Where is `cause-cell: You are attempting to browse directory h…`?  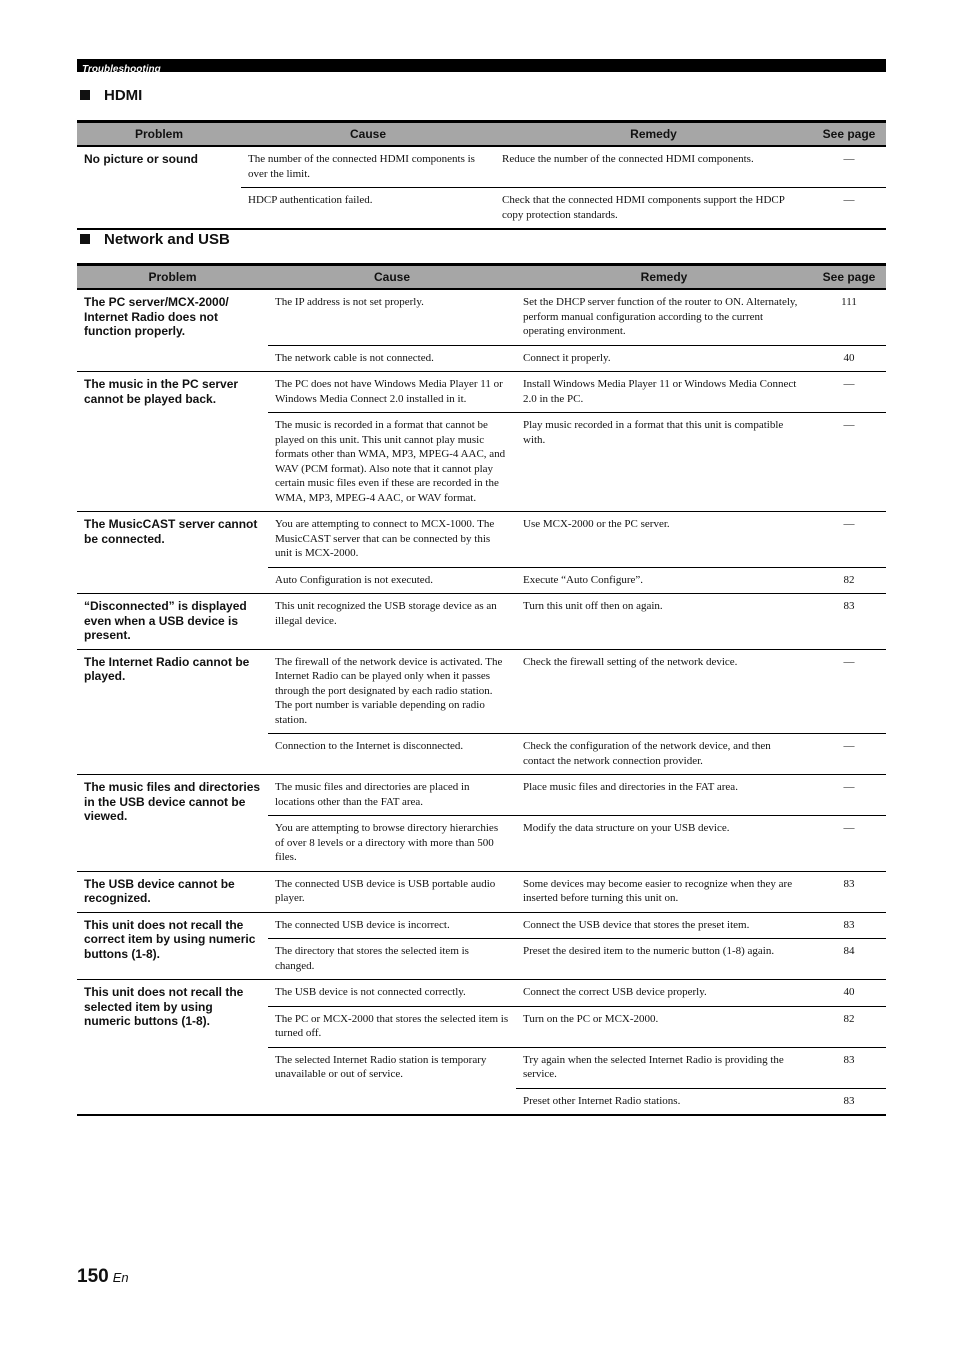 cause-cell: You are attempting to browse directory h… is located at coordinates (392, 843).